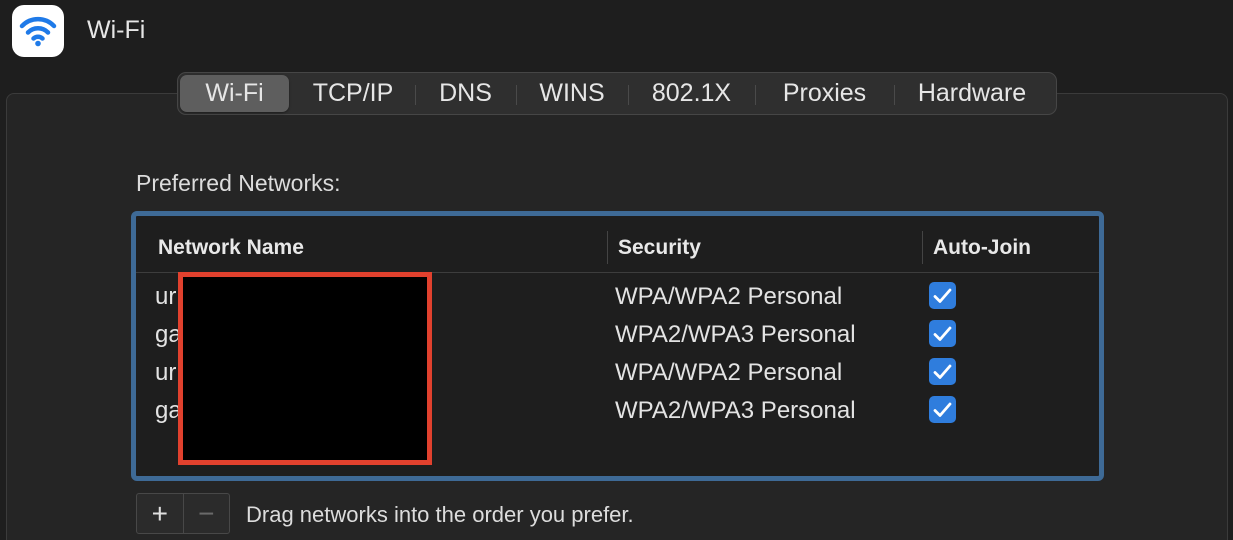  What do you see at coordinates (116, 30) in the screenshot?
I see `window-title: Wi-Fi` at bounding box center [116, 30].